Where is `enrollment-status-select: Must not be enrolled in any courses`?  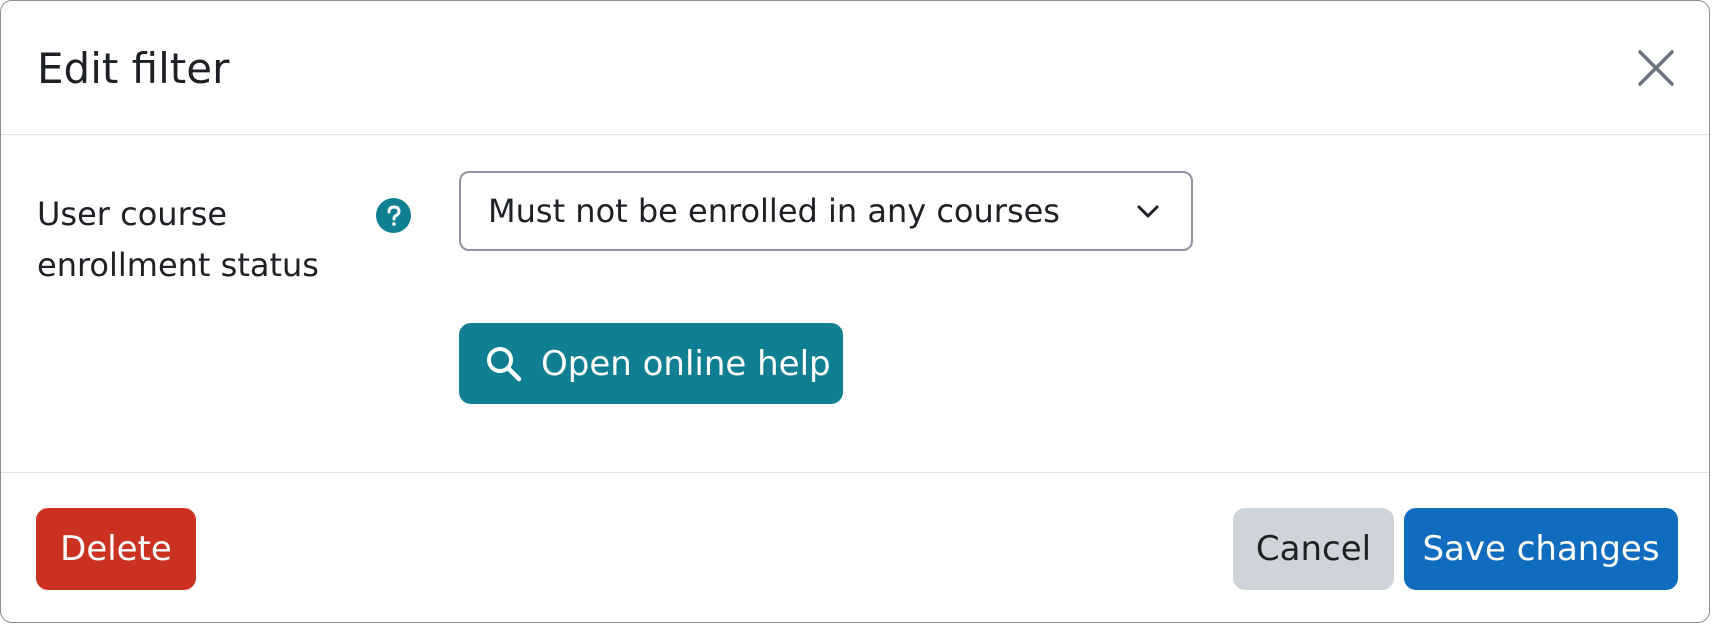
enrollment-status-select: Must not be enrolled in any courses is located at coordinates (826, 211).